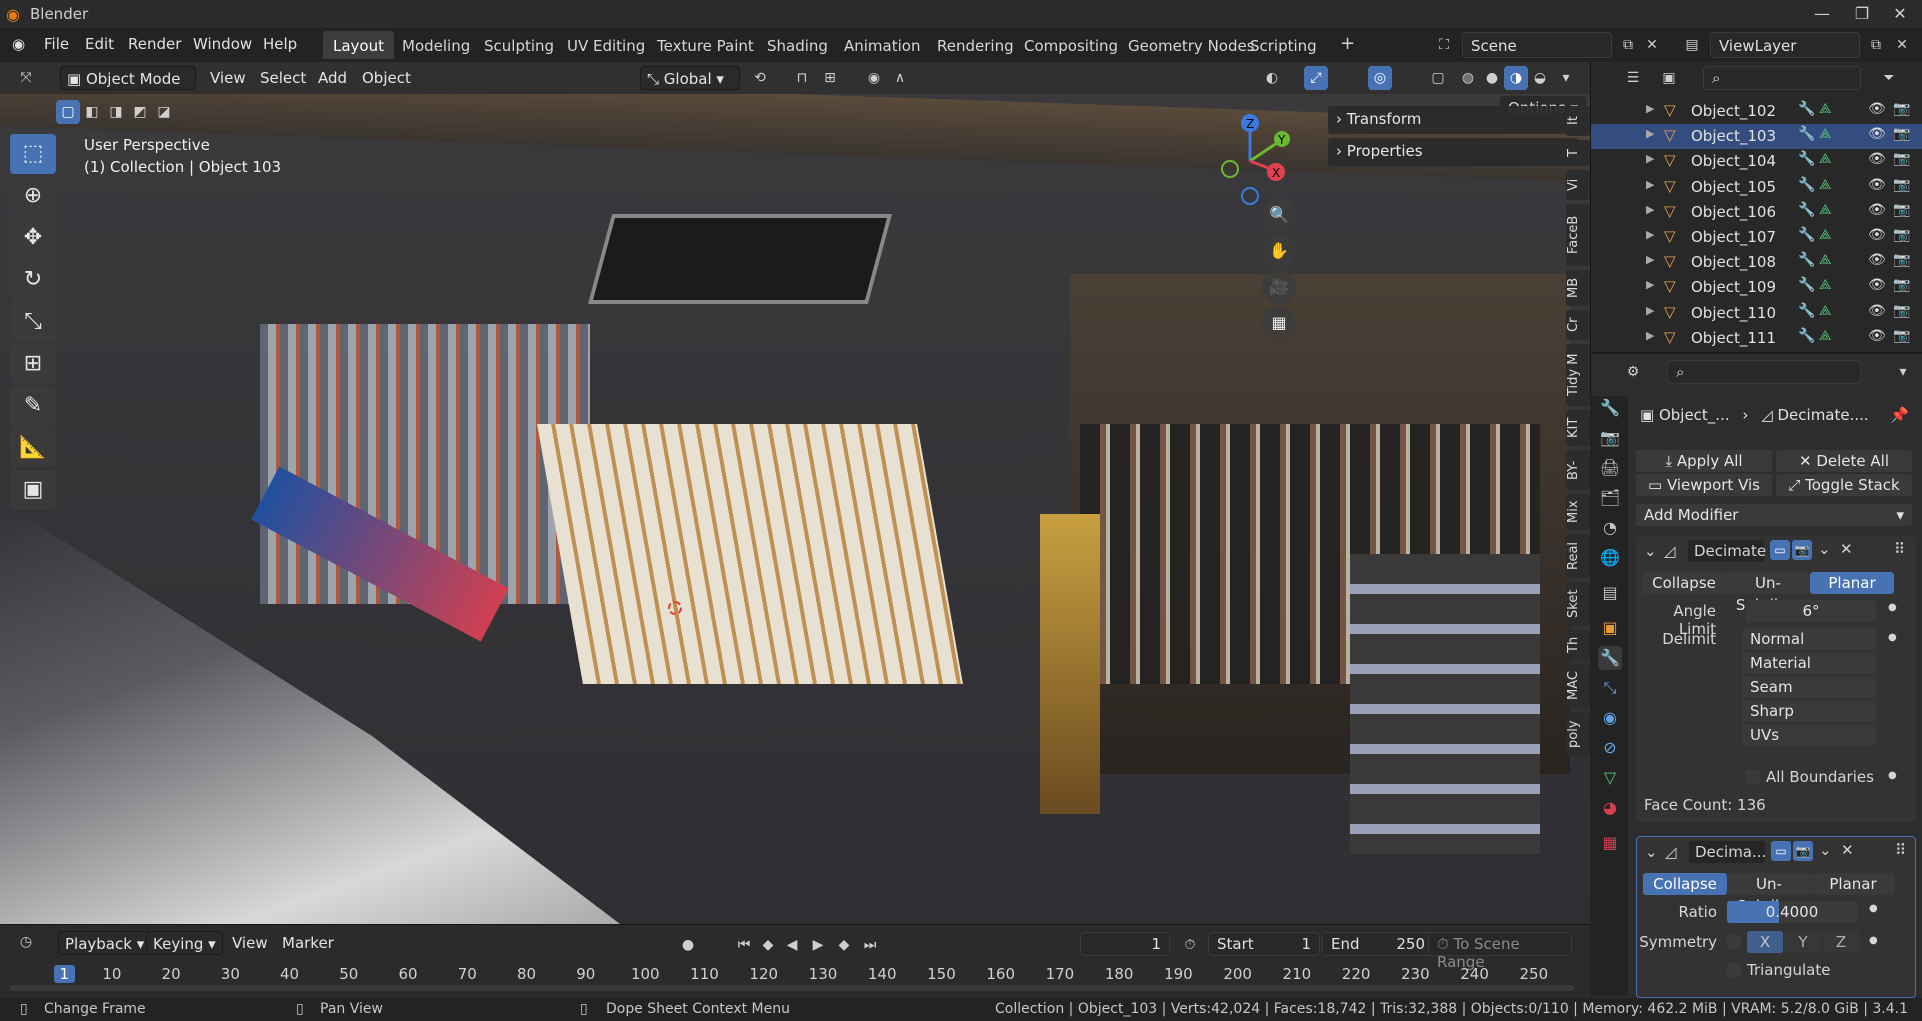 This screenshot has width=1922, height=1021. I want to click on outliner-search-input: ⌕, so click(1782, 78).